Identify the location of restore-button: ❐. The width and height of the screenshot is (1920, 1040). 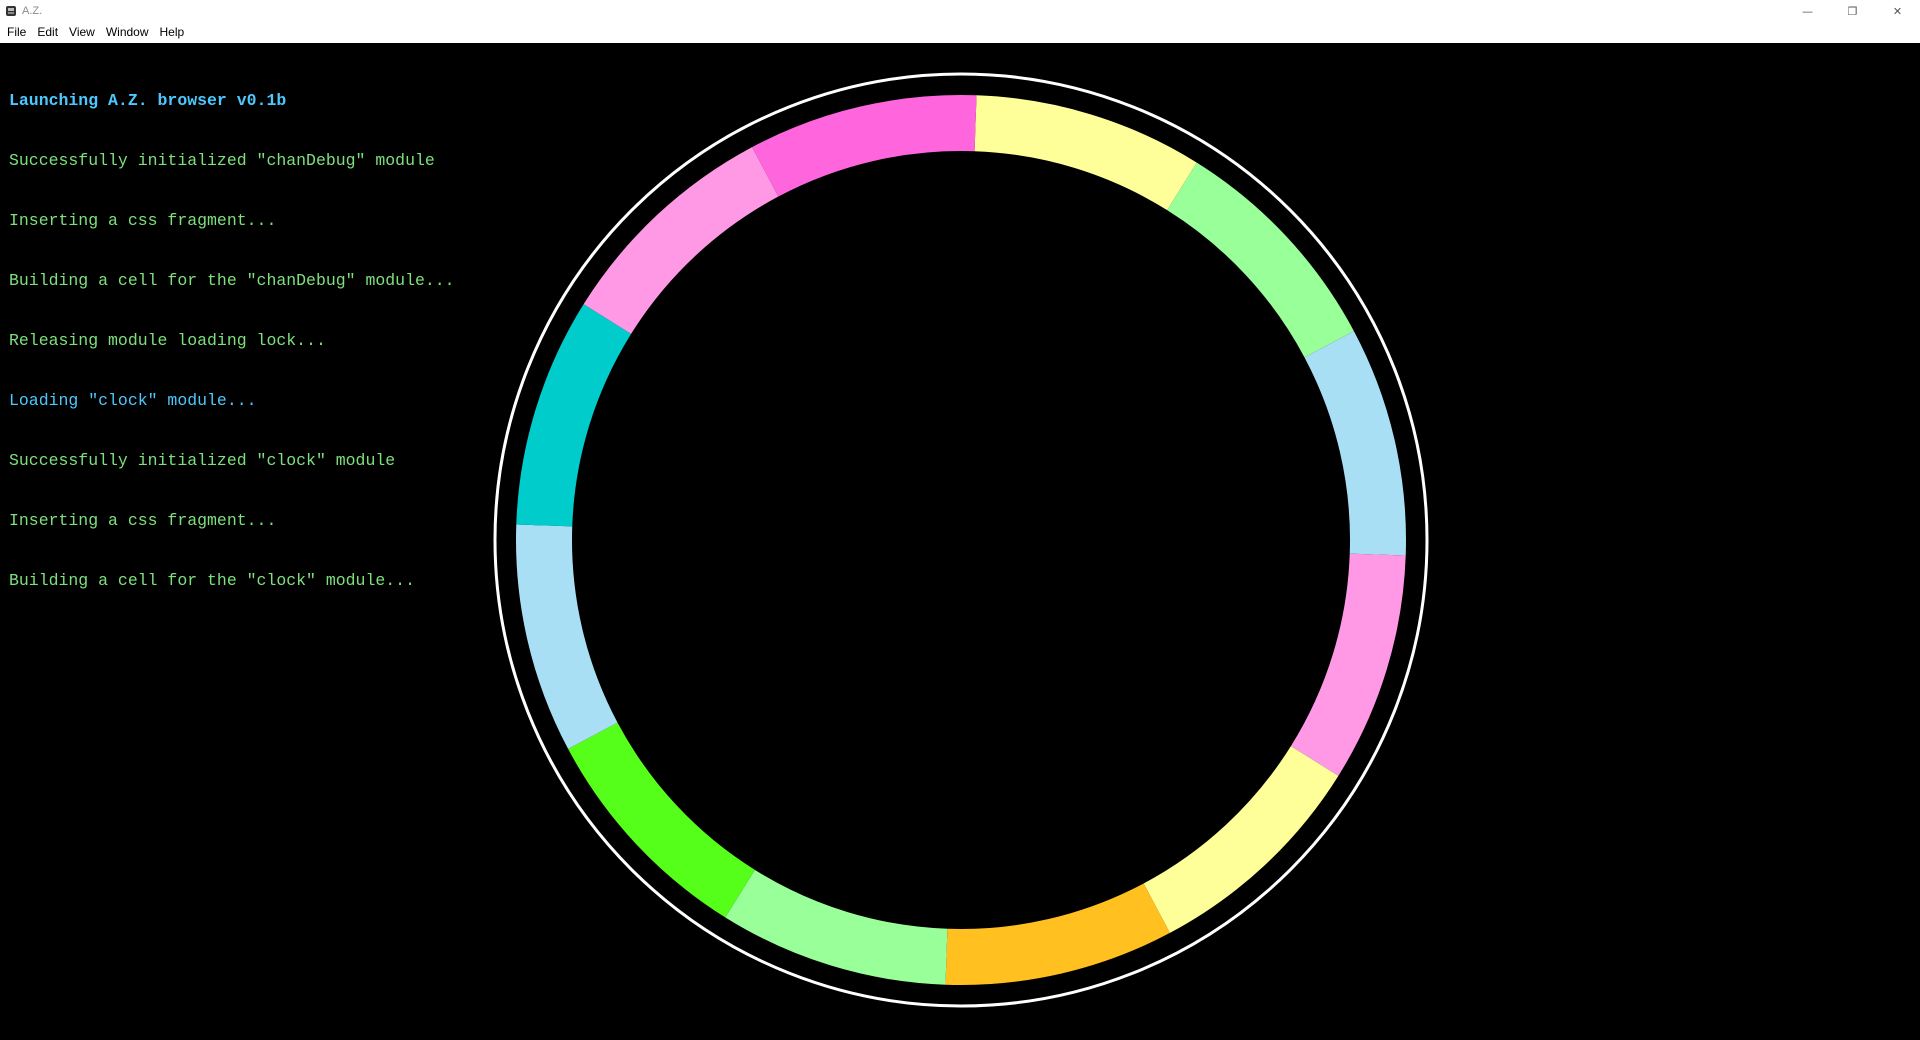
(1852, 11).